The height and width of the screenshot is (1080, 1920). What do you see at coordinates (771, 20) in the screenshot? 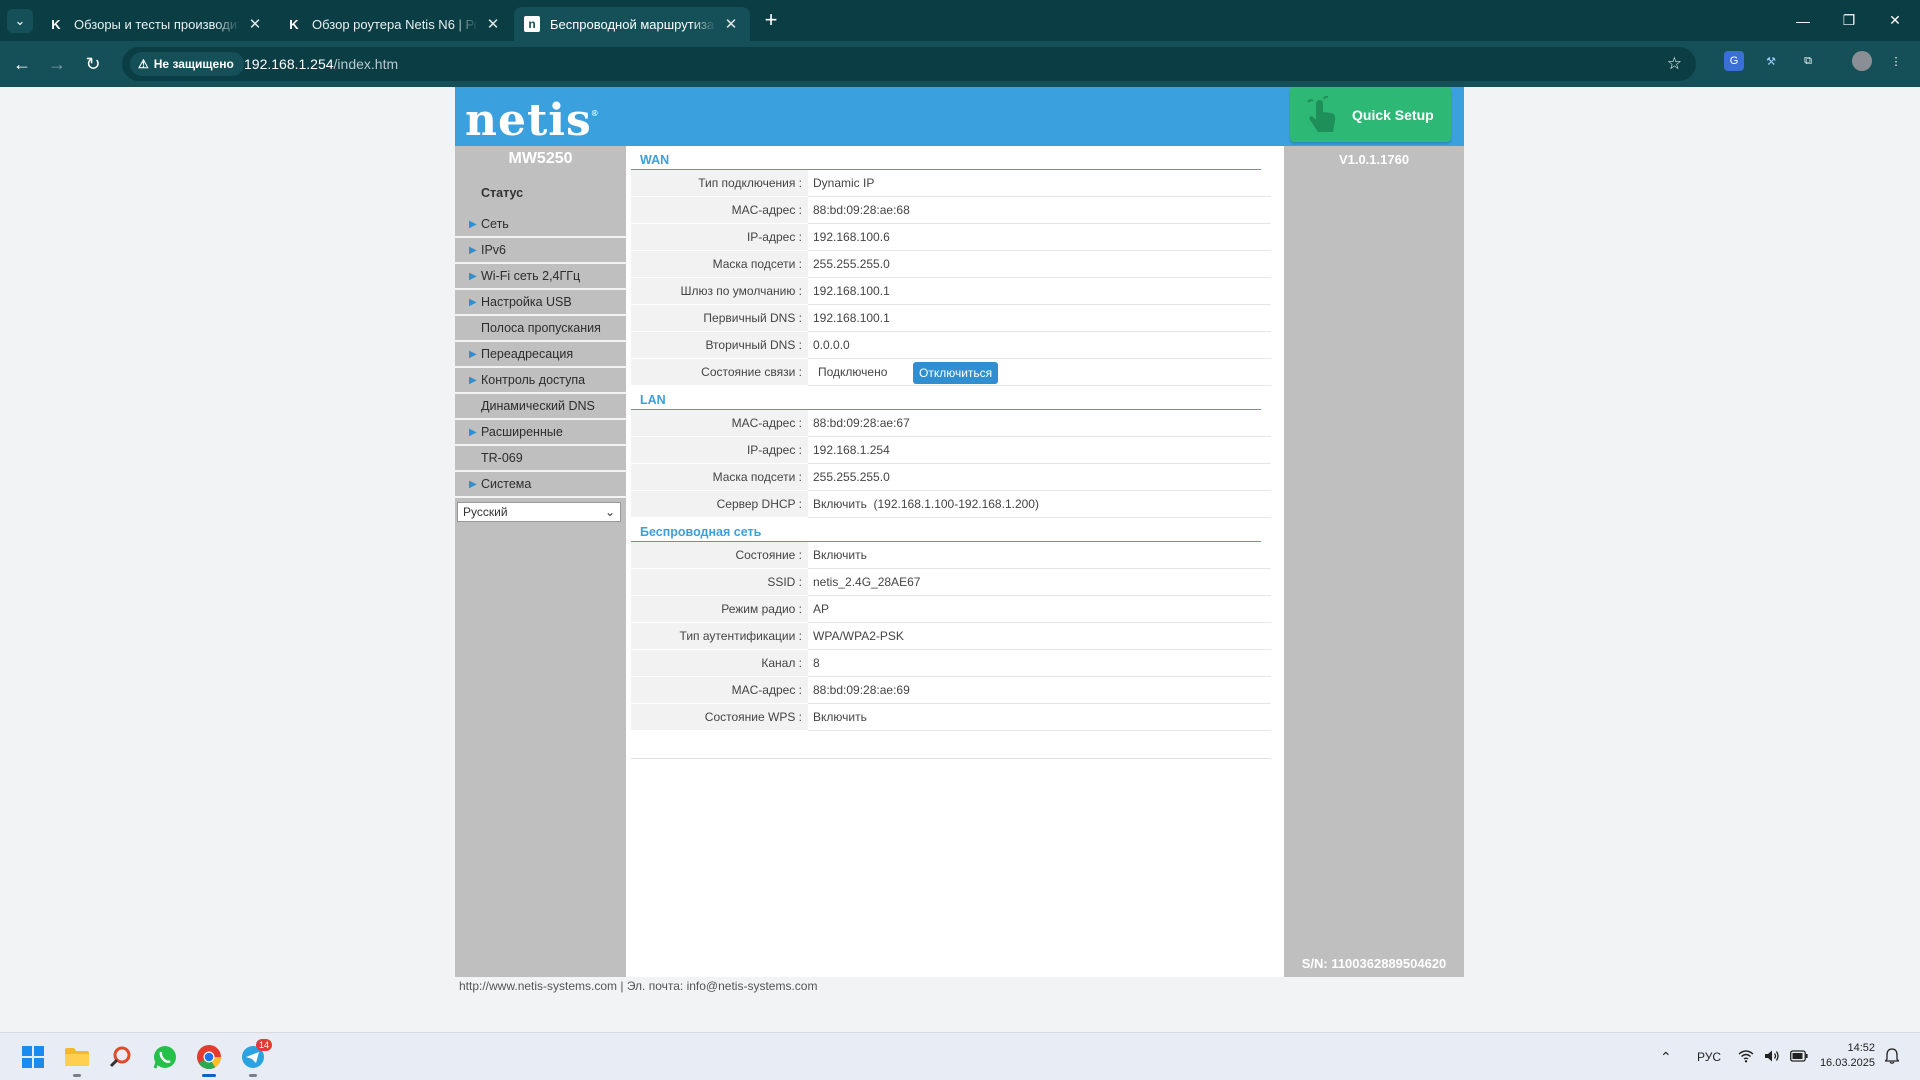
I see `new-tab-button: +` at bounding box center [771, 20].